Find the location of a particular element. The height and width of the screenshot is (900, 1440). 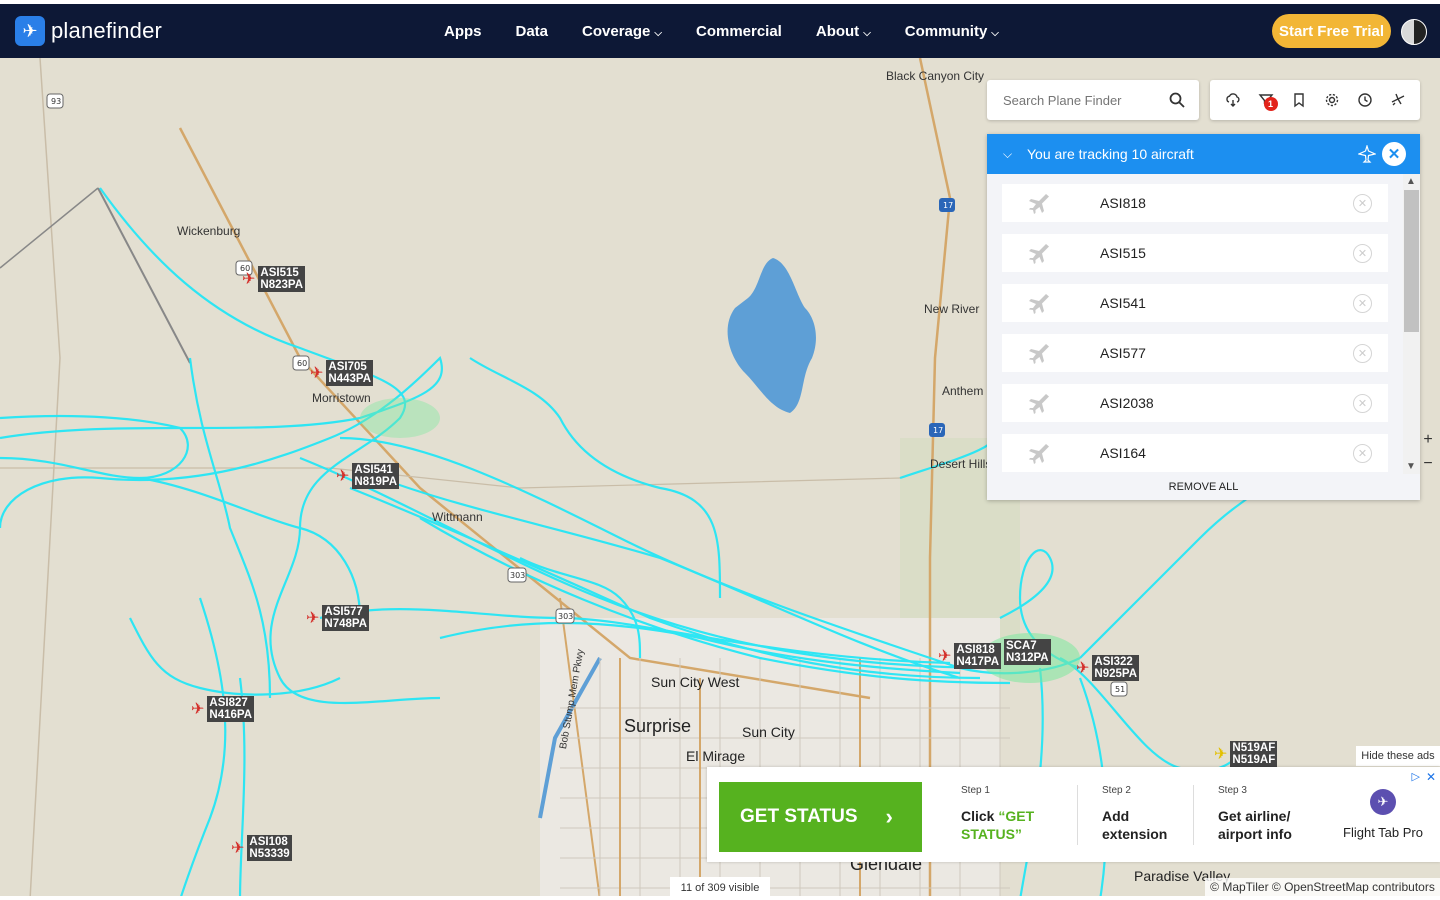

tracked-aircraft-item: ASI515 ✕ is located at coordinates (1195, 253).